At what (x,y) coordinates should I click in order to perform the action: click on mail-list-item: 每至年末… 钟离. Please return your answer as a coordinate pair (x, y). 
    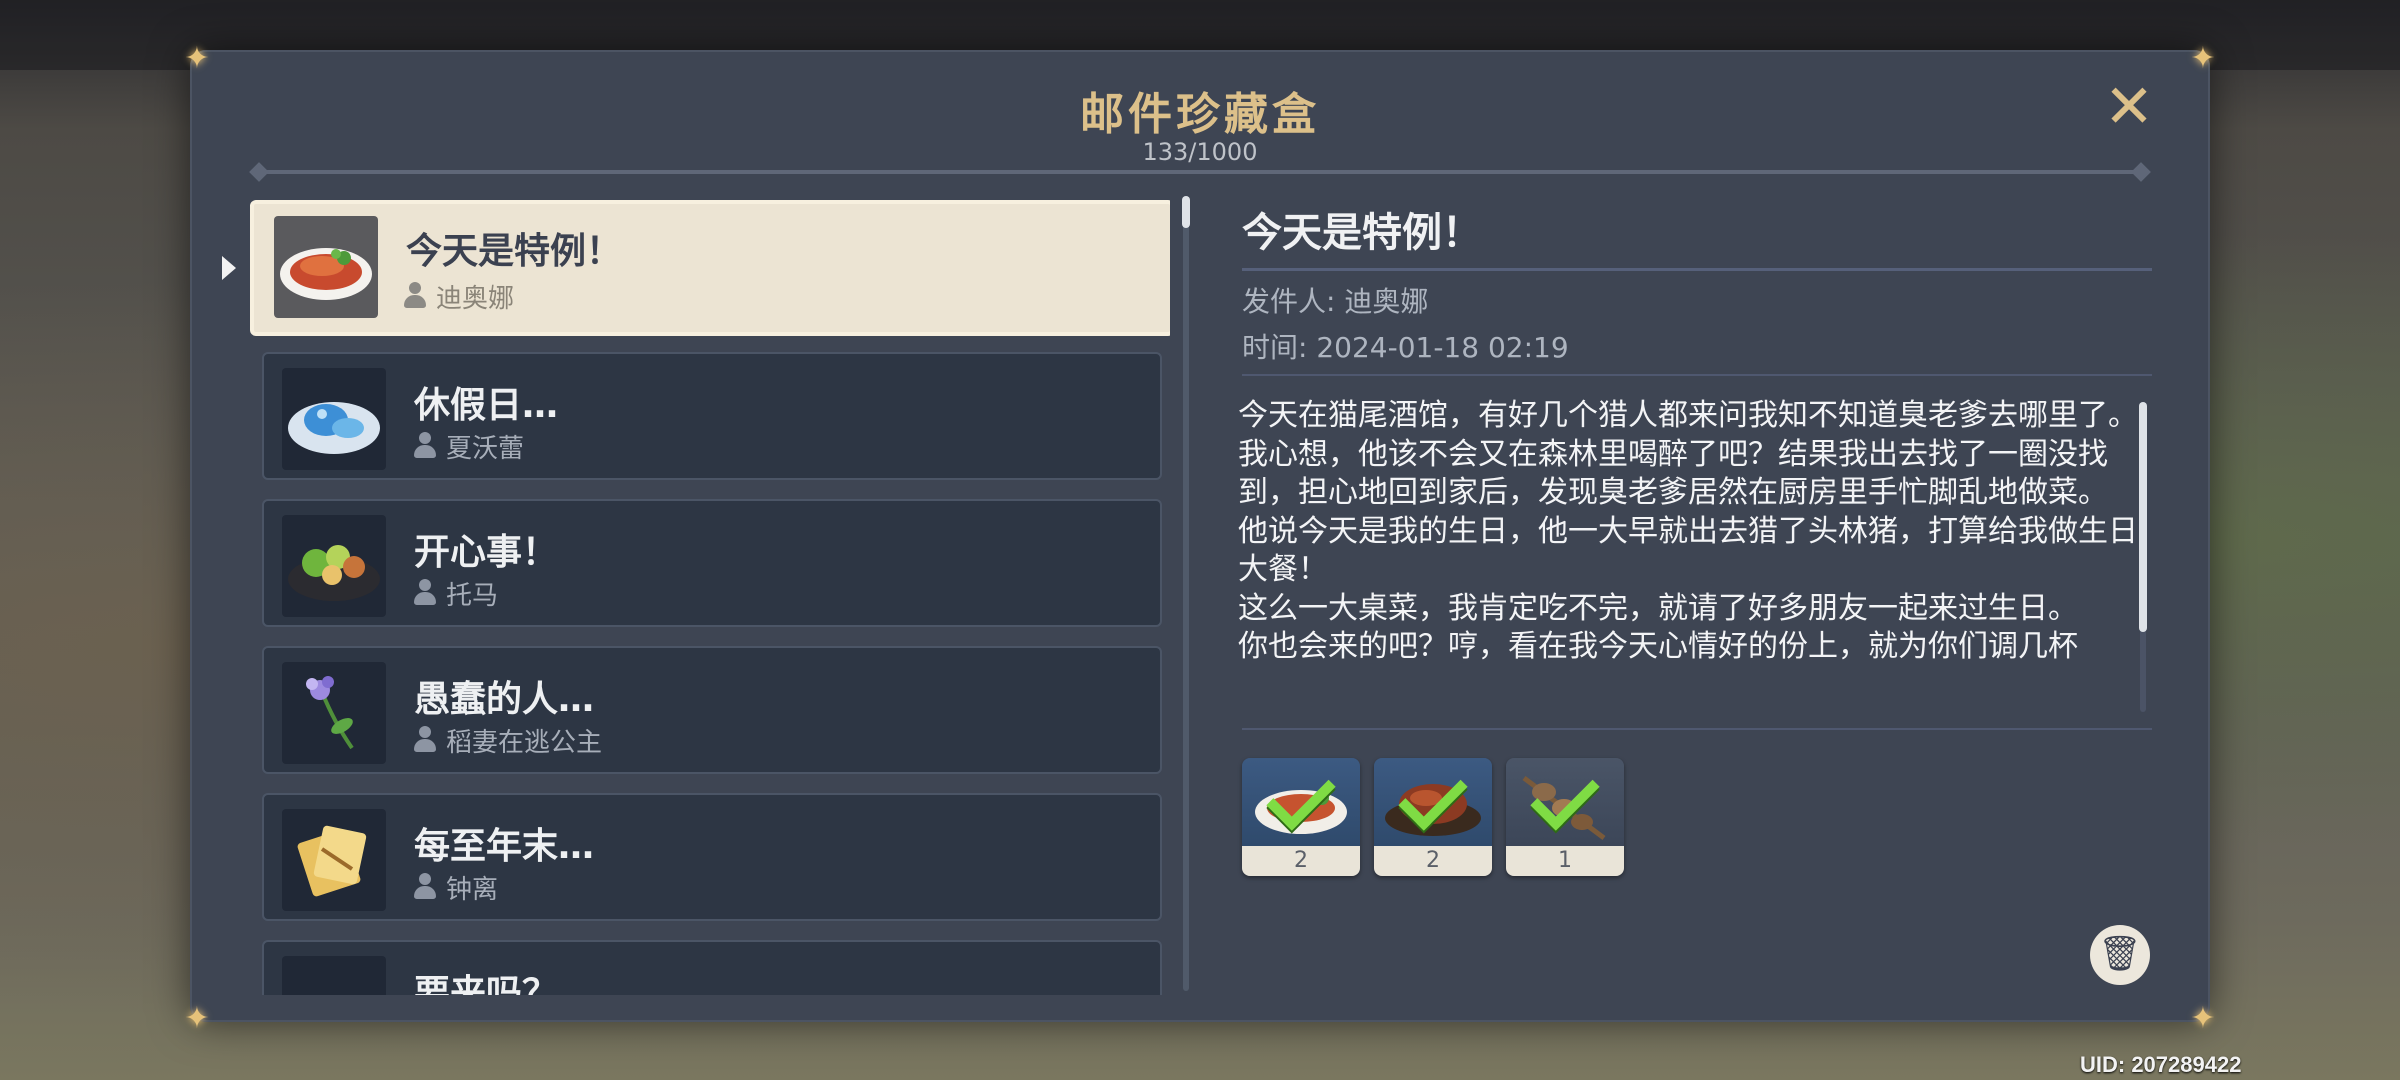
    Looking at the image, I should click on (712, 857).